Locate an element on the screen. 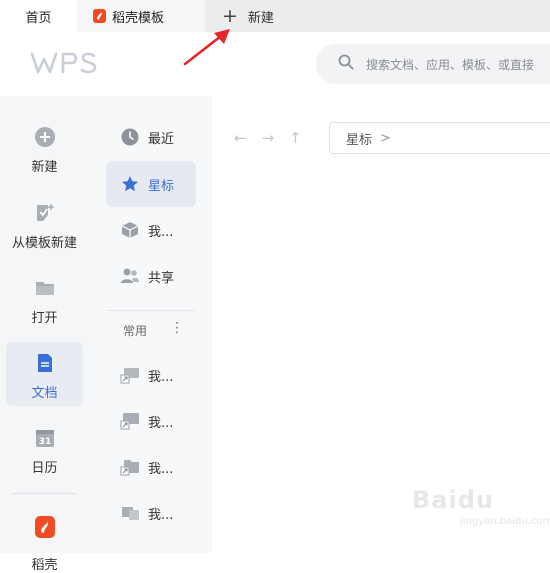  red-annotation-arrow is located at coordinates (206, 47).